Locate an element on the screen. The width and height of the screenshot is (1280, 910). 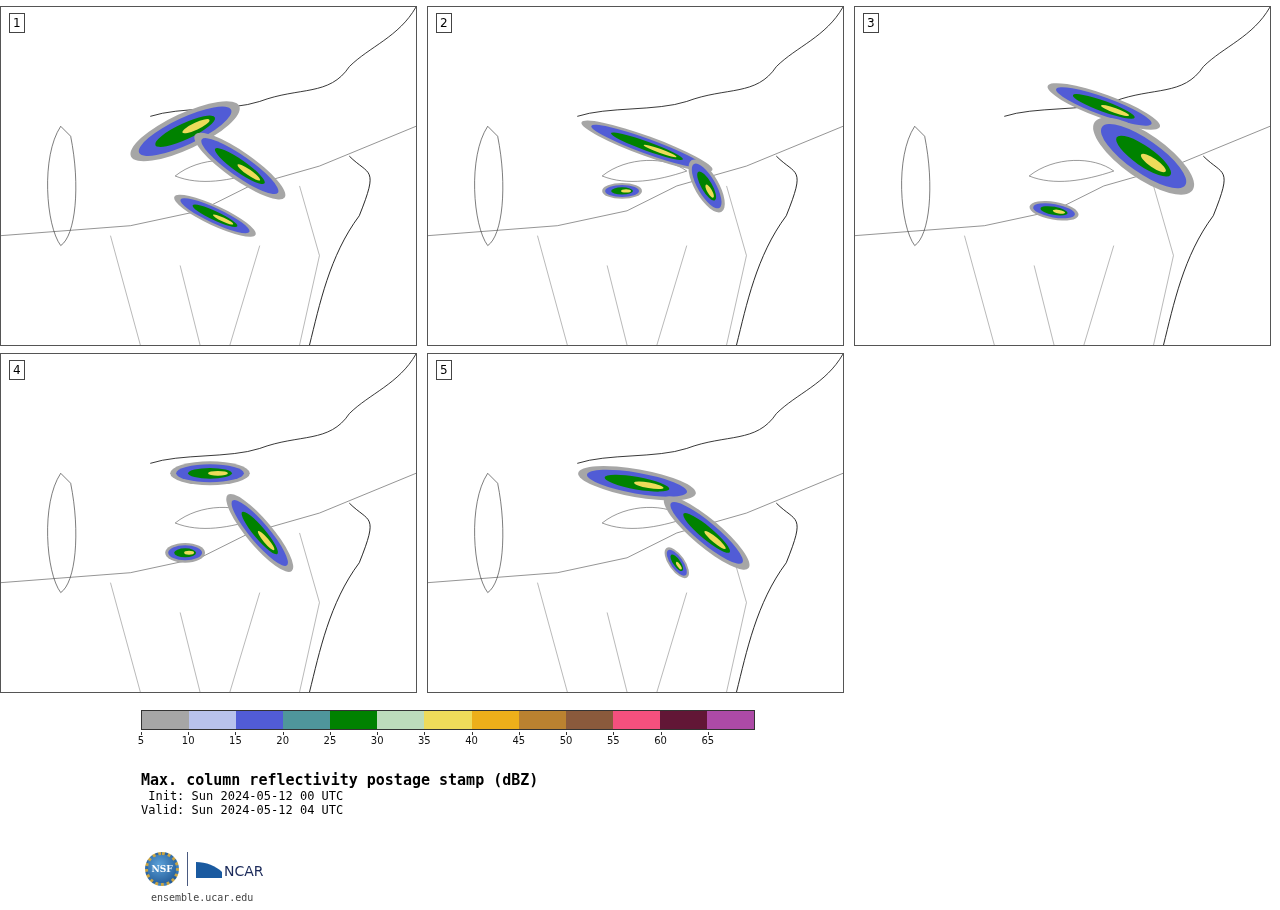
tick-label: 30 is located at coordinates (377, 740).